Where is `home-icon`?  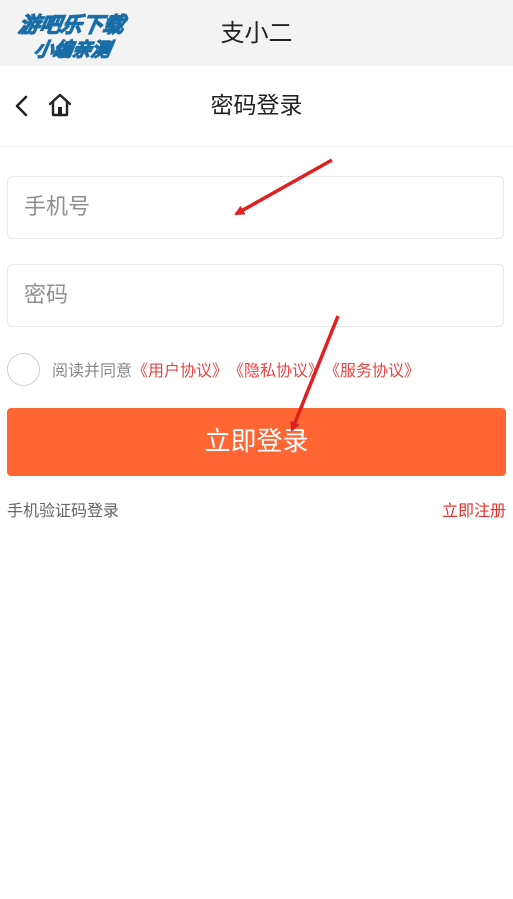
home-icon is located at coordinates (60, 105).